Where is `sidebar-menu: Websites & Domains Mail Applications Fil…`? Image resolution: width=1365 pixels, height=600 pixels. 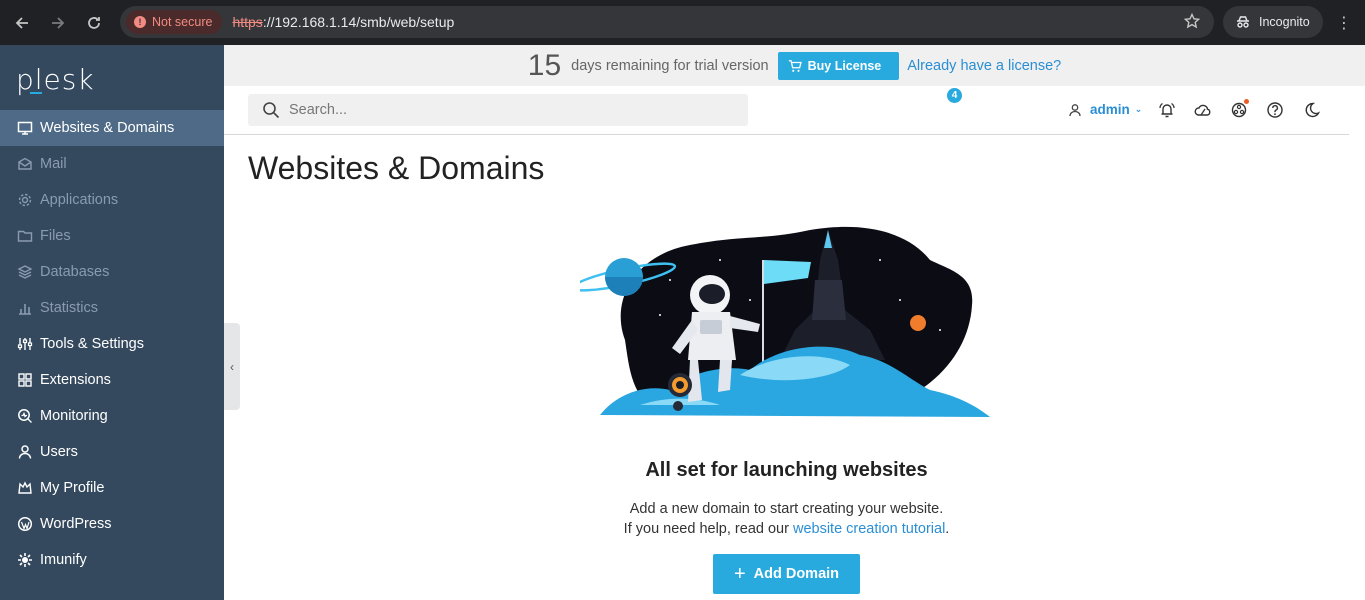 sidebar-menu: Websites & Domains Mail Applications Fil… is located at coordinates (112, 344).